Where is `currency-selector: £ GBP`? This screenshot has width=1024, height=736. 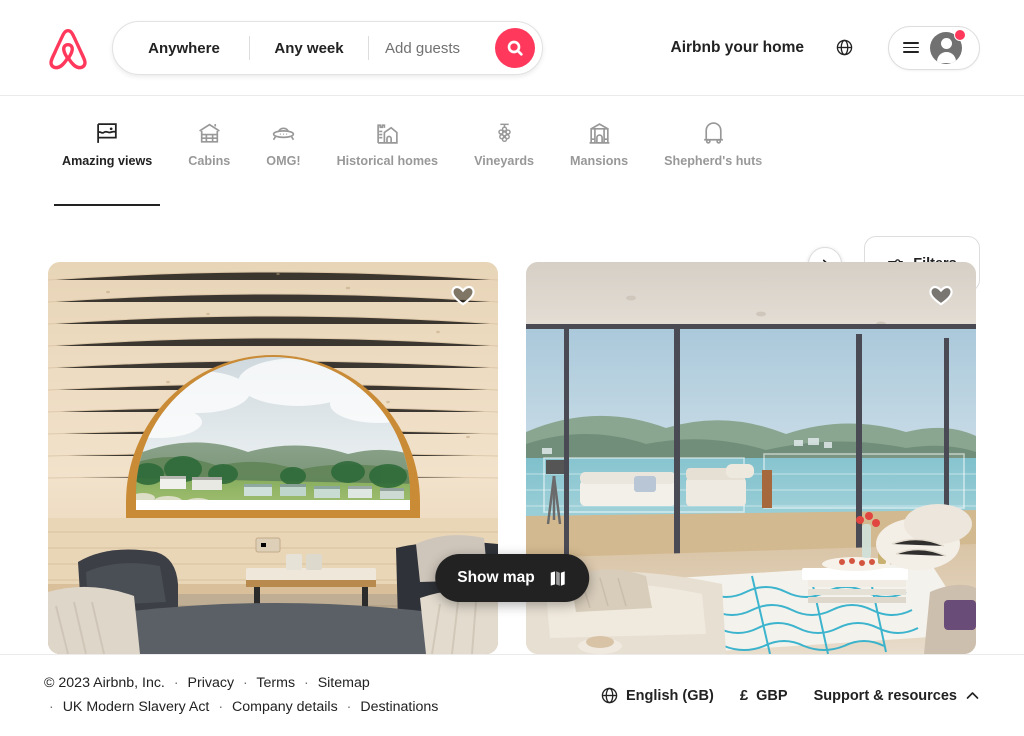 currency-selector: £ GBP is located at coordinates (764, 695).